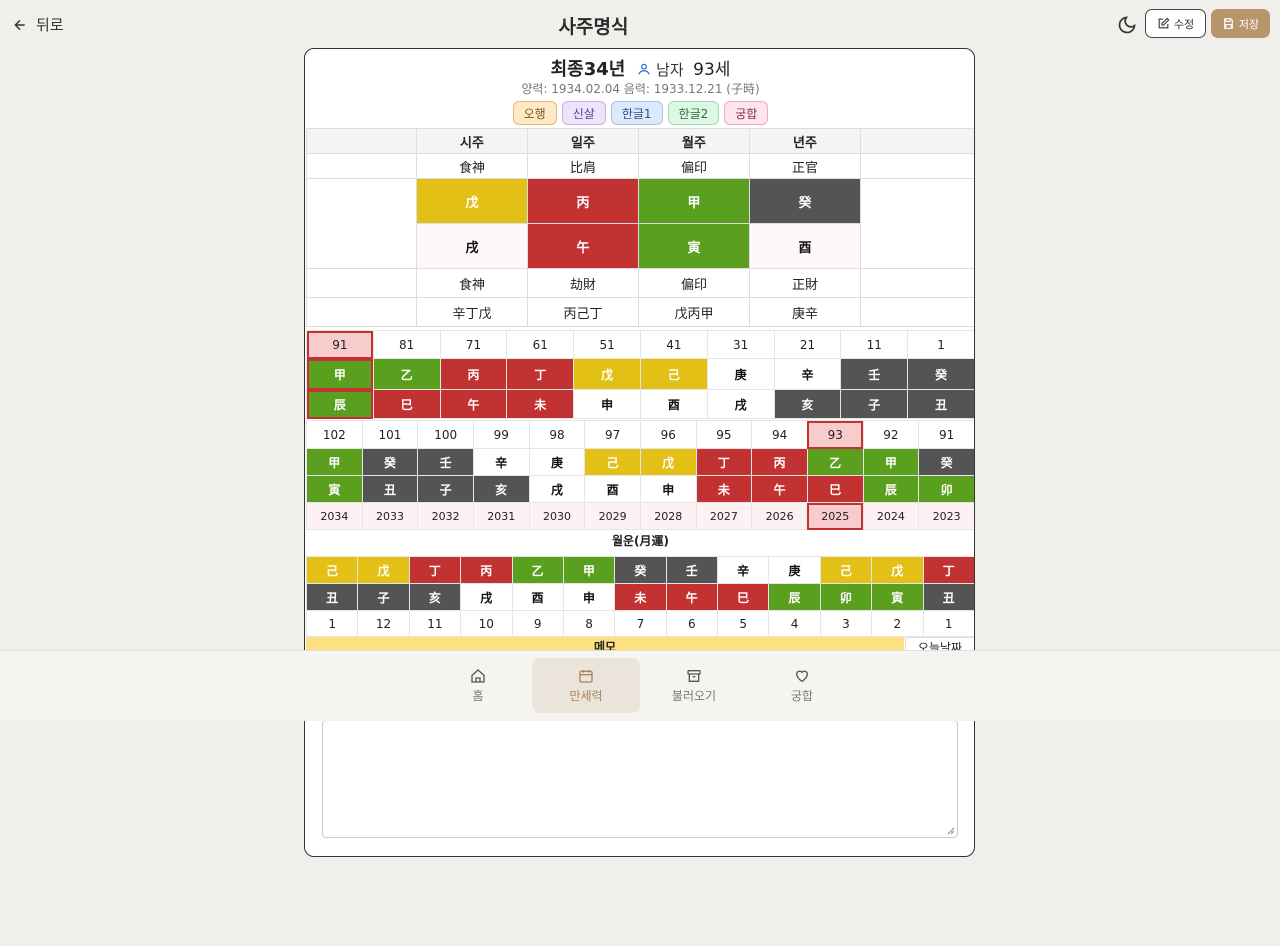 The height and width of the screenshot is (946, 1280). Describe the element at coordinates (668, 516) in the screenshot. I see `sewoon-year: 2028` at that location.